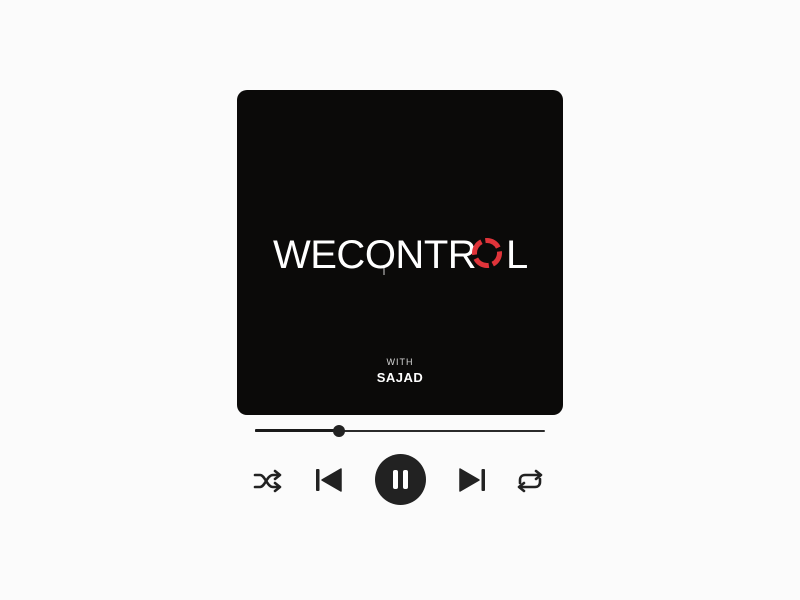 This screenshot has height=600, width=800. Describe the element at coordinates (374, 255) in the screenshot. I see `logo-text-left: WECONTR` at that location.